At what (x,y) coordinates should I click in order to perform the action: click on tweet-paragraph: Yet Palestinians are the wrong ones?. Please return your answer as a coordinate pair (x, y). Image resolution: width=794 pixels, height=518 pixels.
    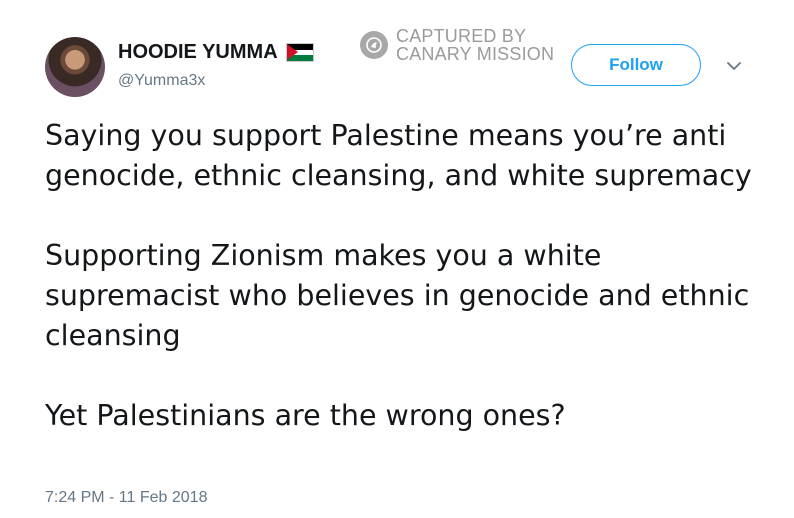
    Looking at the image, I should click on (305, 415).